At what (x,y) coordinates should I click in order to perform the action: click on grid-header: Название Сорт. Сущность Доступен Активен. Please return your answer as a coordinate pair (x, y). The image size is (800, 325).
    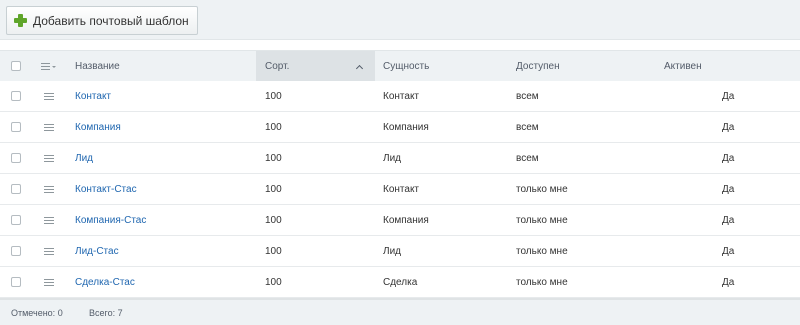
    Looking at the image, I should click on (400, 66).